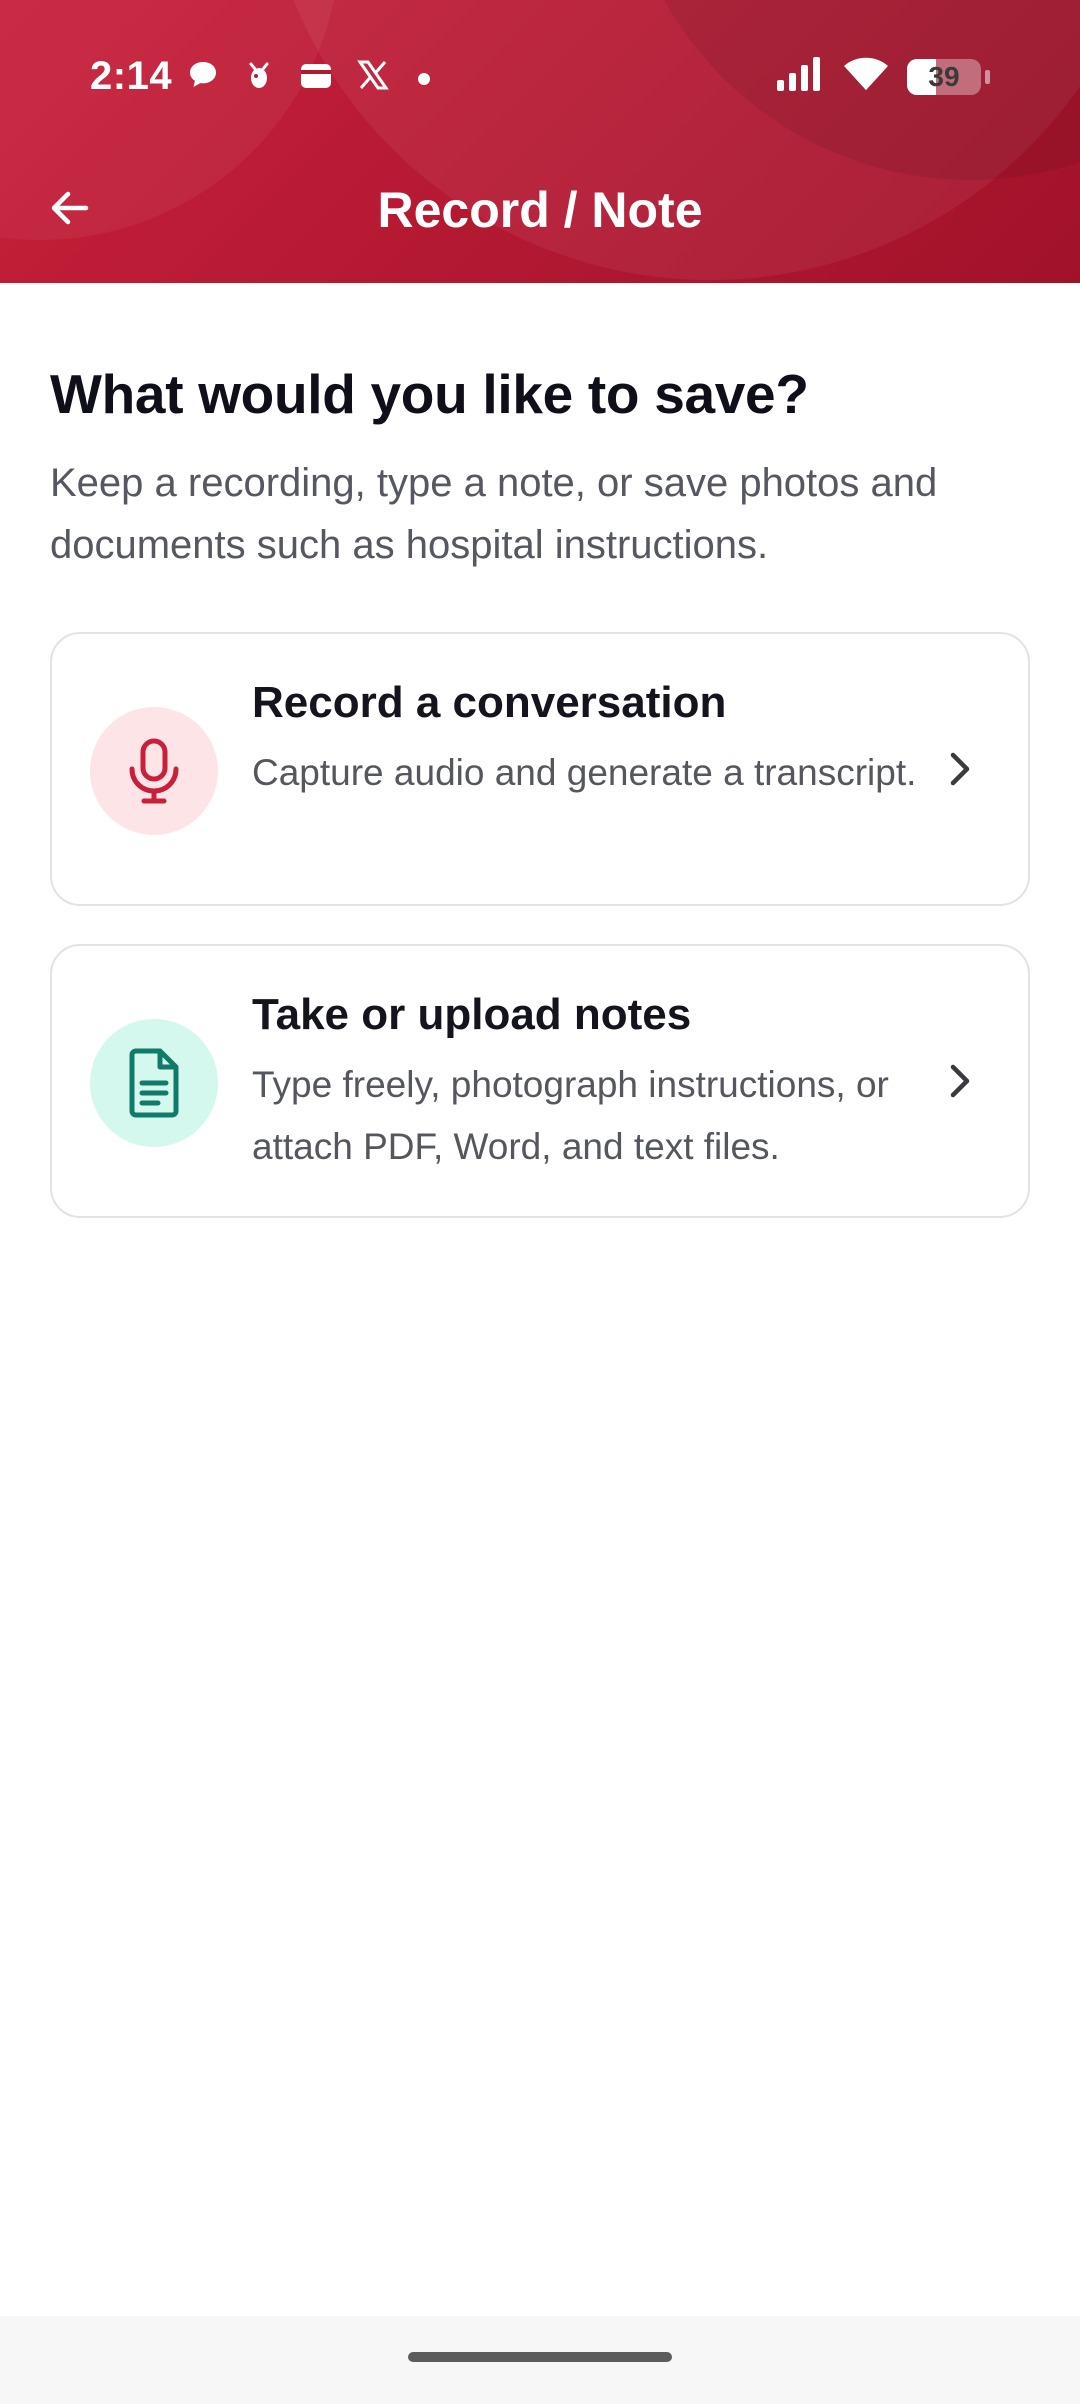 This screenshot has width=1080, height=2404. I want to click on option-description: Capture audio and generate a transcript., so click(584, 772).